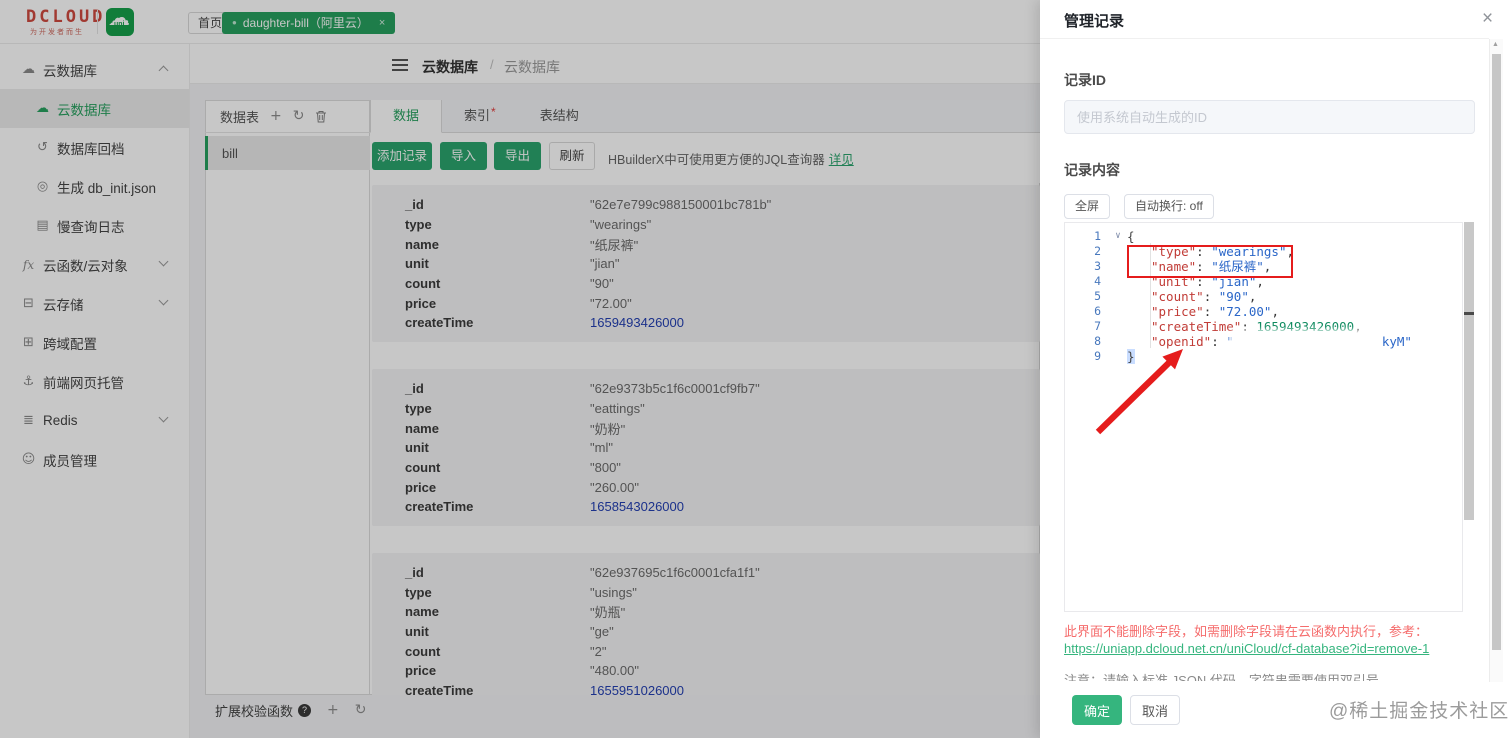 This screenshot has width=1512, height=738. I want to click on record-id-label: 记录ID, so click(1085, 80).